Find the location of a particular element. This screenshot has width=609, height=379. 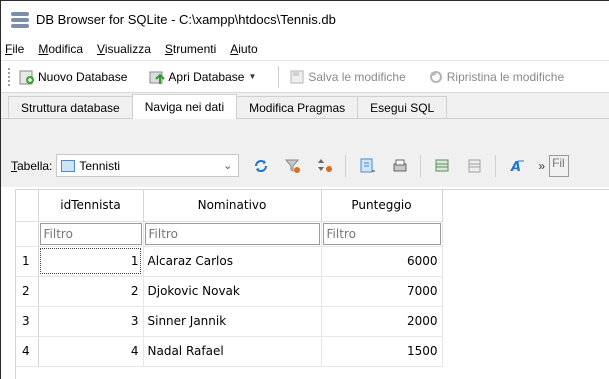

filter-row: Filtro Filtro Filtro is located at coordinates (229, 234).